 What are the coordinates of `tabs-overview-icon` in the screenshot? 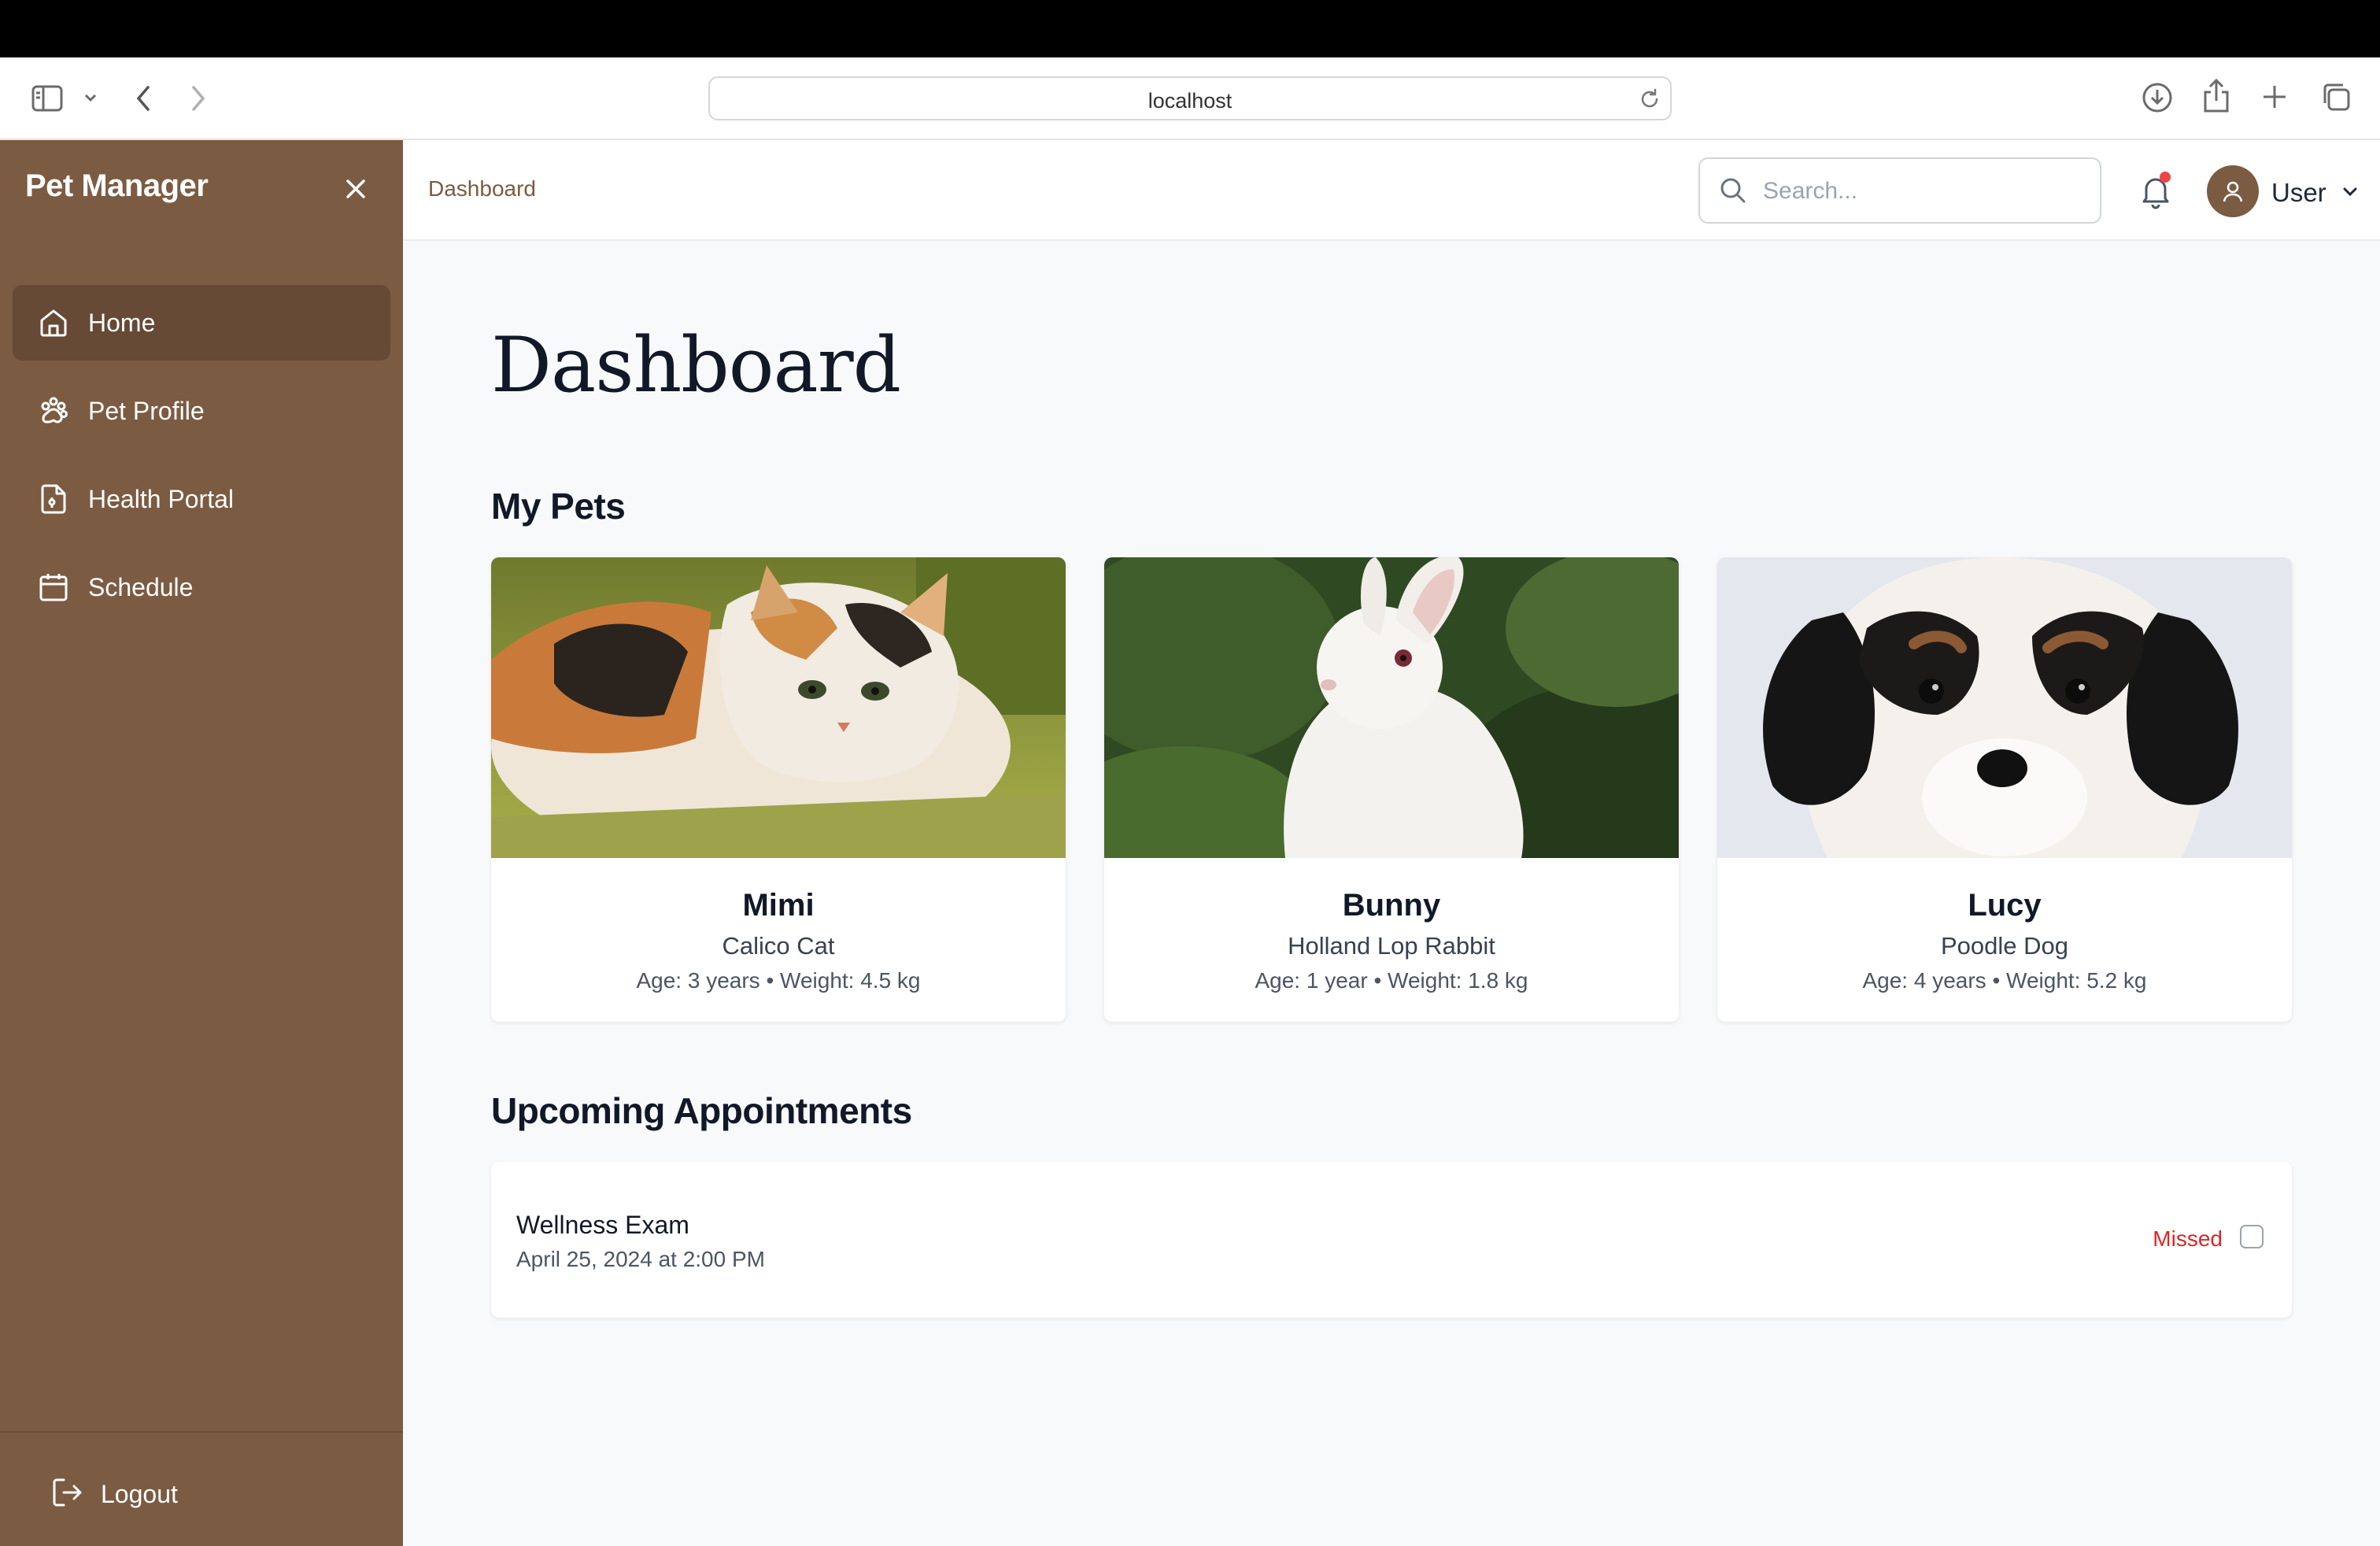 It's located at (2336, 97).